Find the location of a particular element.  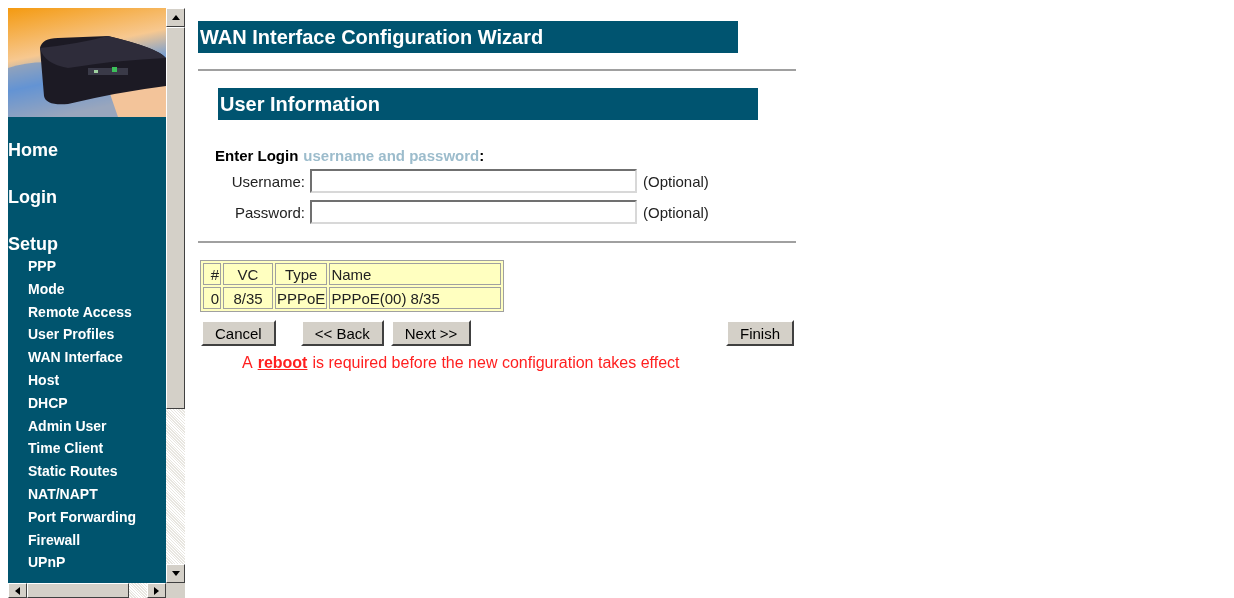

nav-link: Login is located at coordinates (32, 197).